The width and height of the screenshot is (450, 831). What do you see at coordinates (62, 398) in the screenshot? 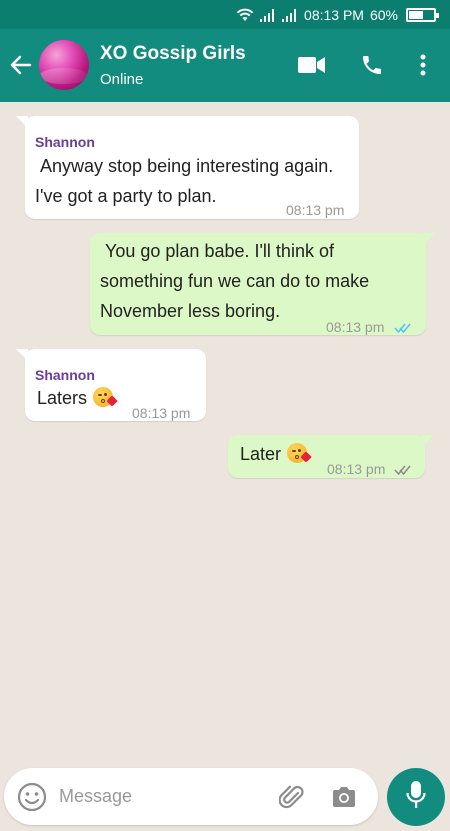
I see `message-text: Laters` at bounding box center [62, 398].